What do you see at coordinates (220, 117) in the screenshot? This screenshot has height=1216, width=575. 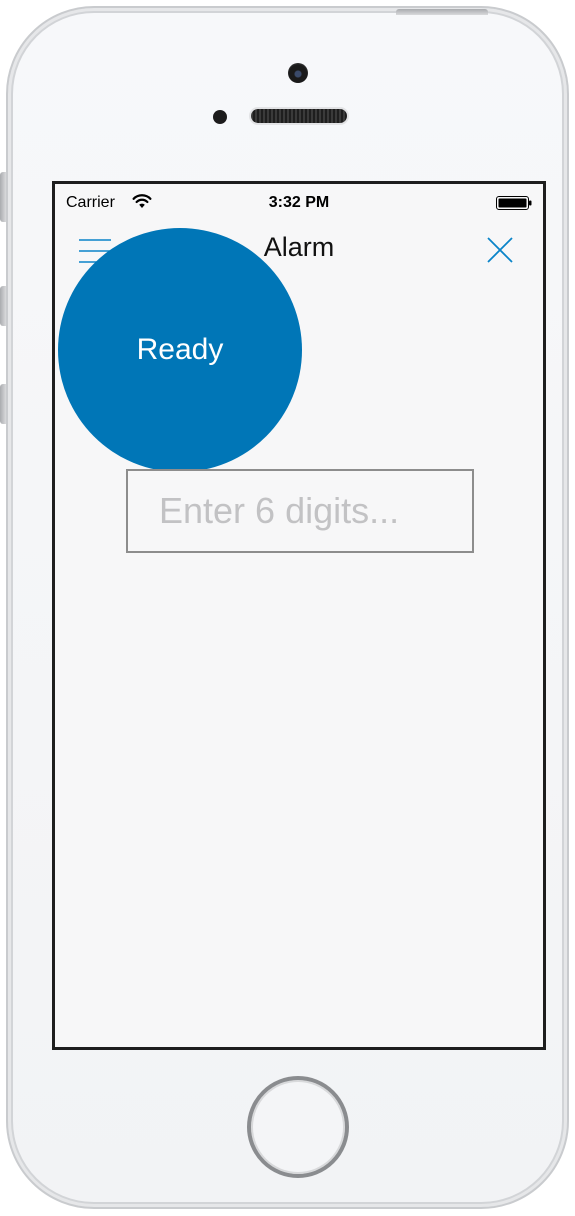 I see `proximity-sensor` at bounding box center [220, 117].